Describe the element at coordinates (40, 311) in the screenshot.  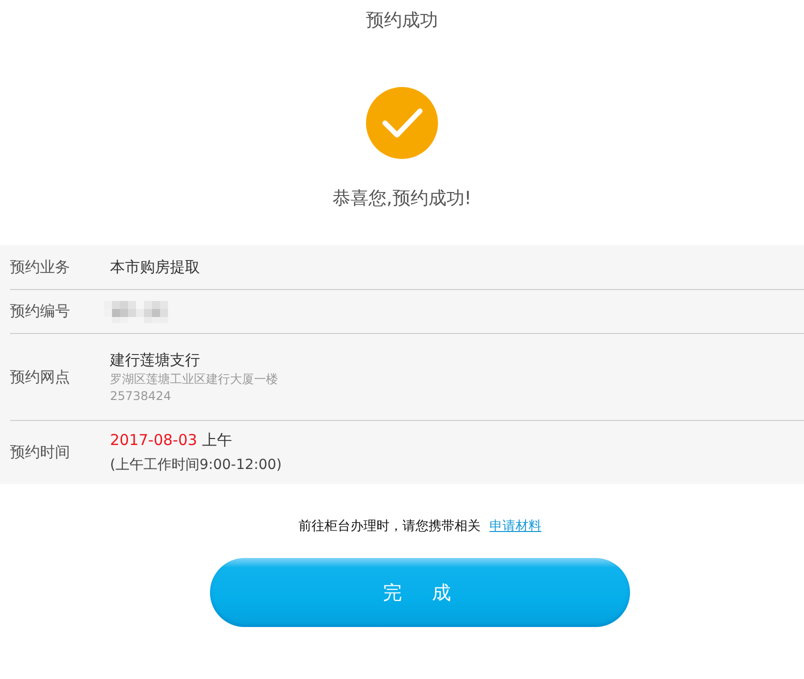
I see `field-label: 预约编号` at that location.